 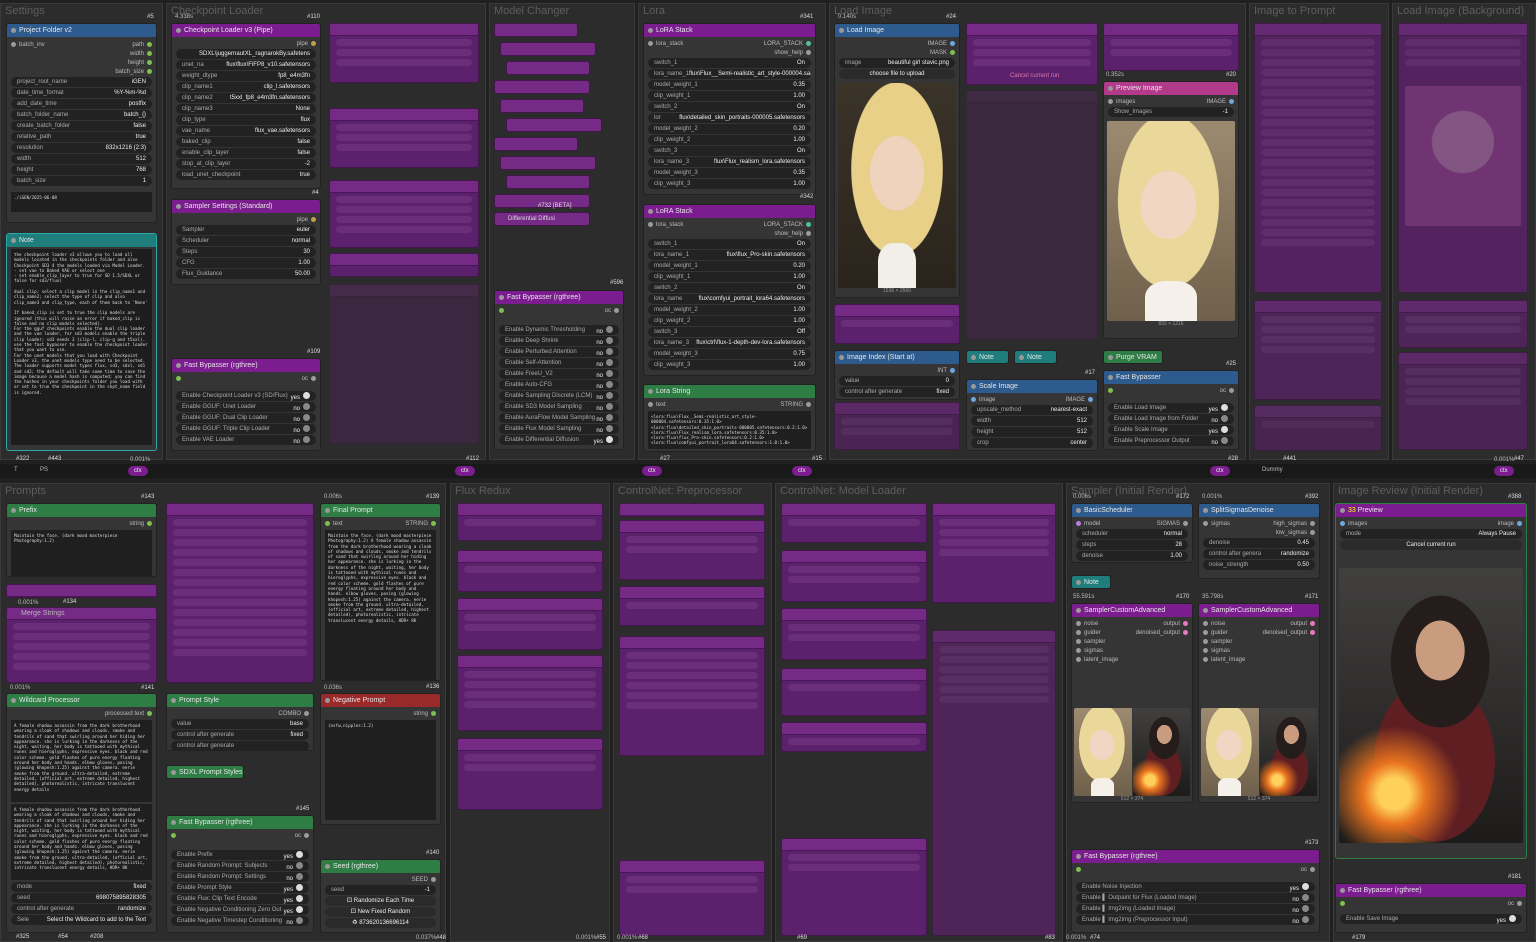 I want to click on input-slot: sigmas, so click(x=1089, y=651).